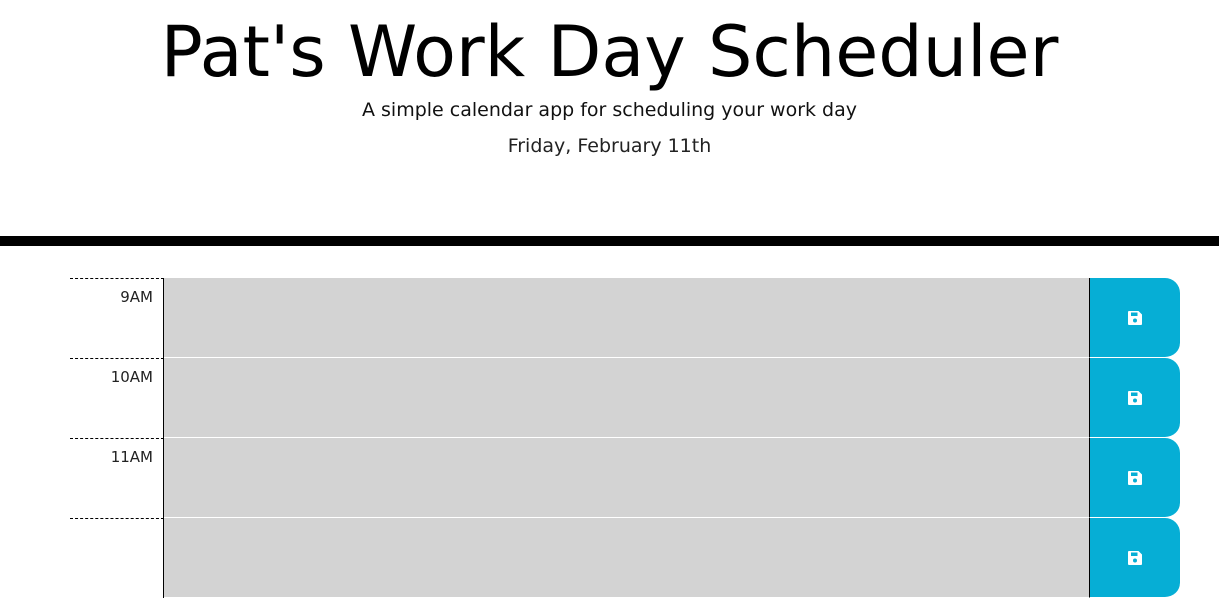  I want to click on page-title: Pat's Work Day Scheduler, so click(609, 52).